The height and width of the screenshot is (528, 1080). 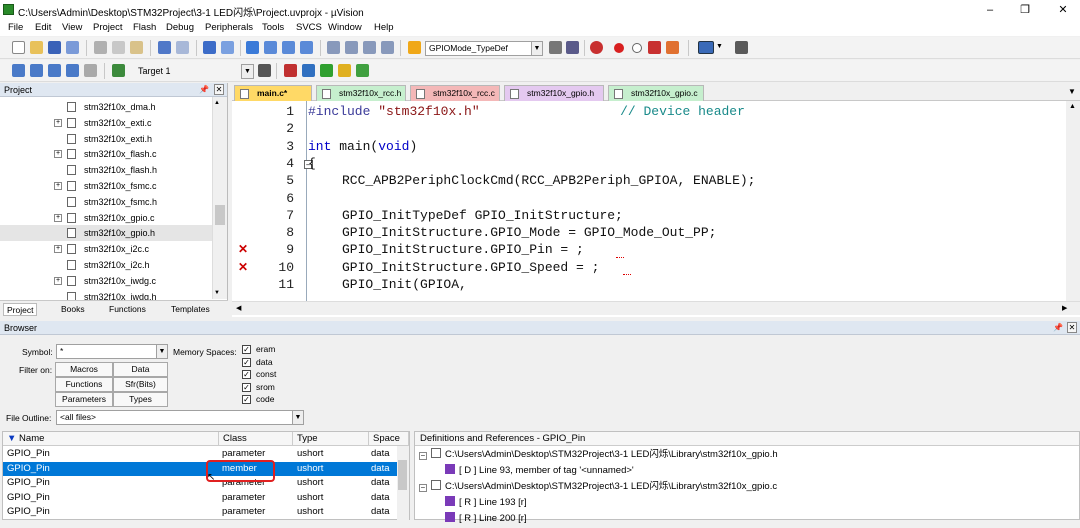 I want to click on stop-build-icon, so click(x=90, y=70).